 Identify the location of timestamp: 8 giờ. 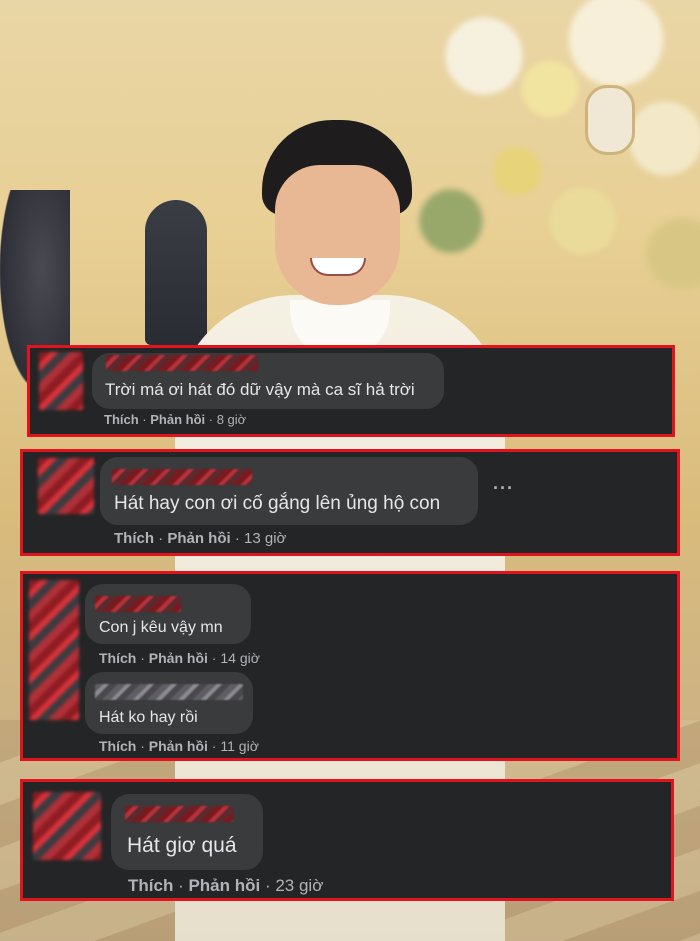
(232, 419).